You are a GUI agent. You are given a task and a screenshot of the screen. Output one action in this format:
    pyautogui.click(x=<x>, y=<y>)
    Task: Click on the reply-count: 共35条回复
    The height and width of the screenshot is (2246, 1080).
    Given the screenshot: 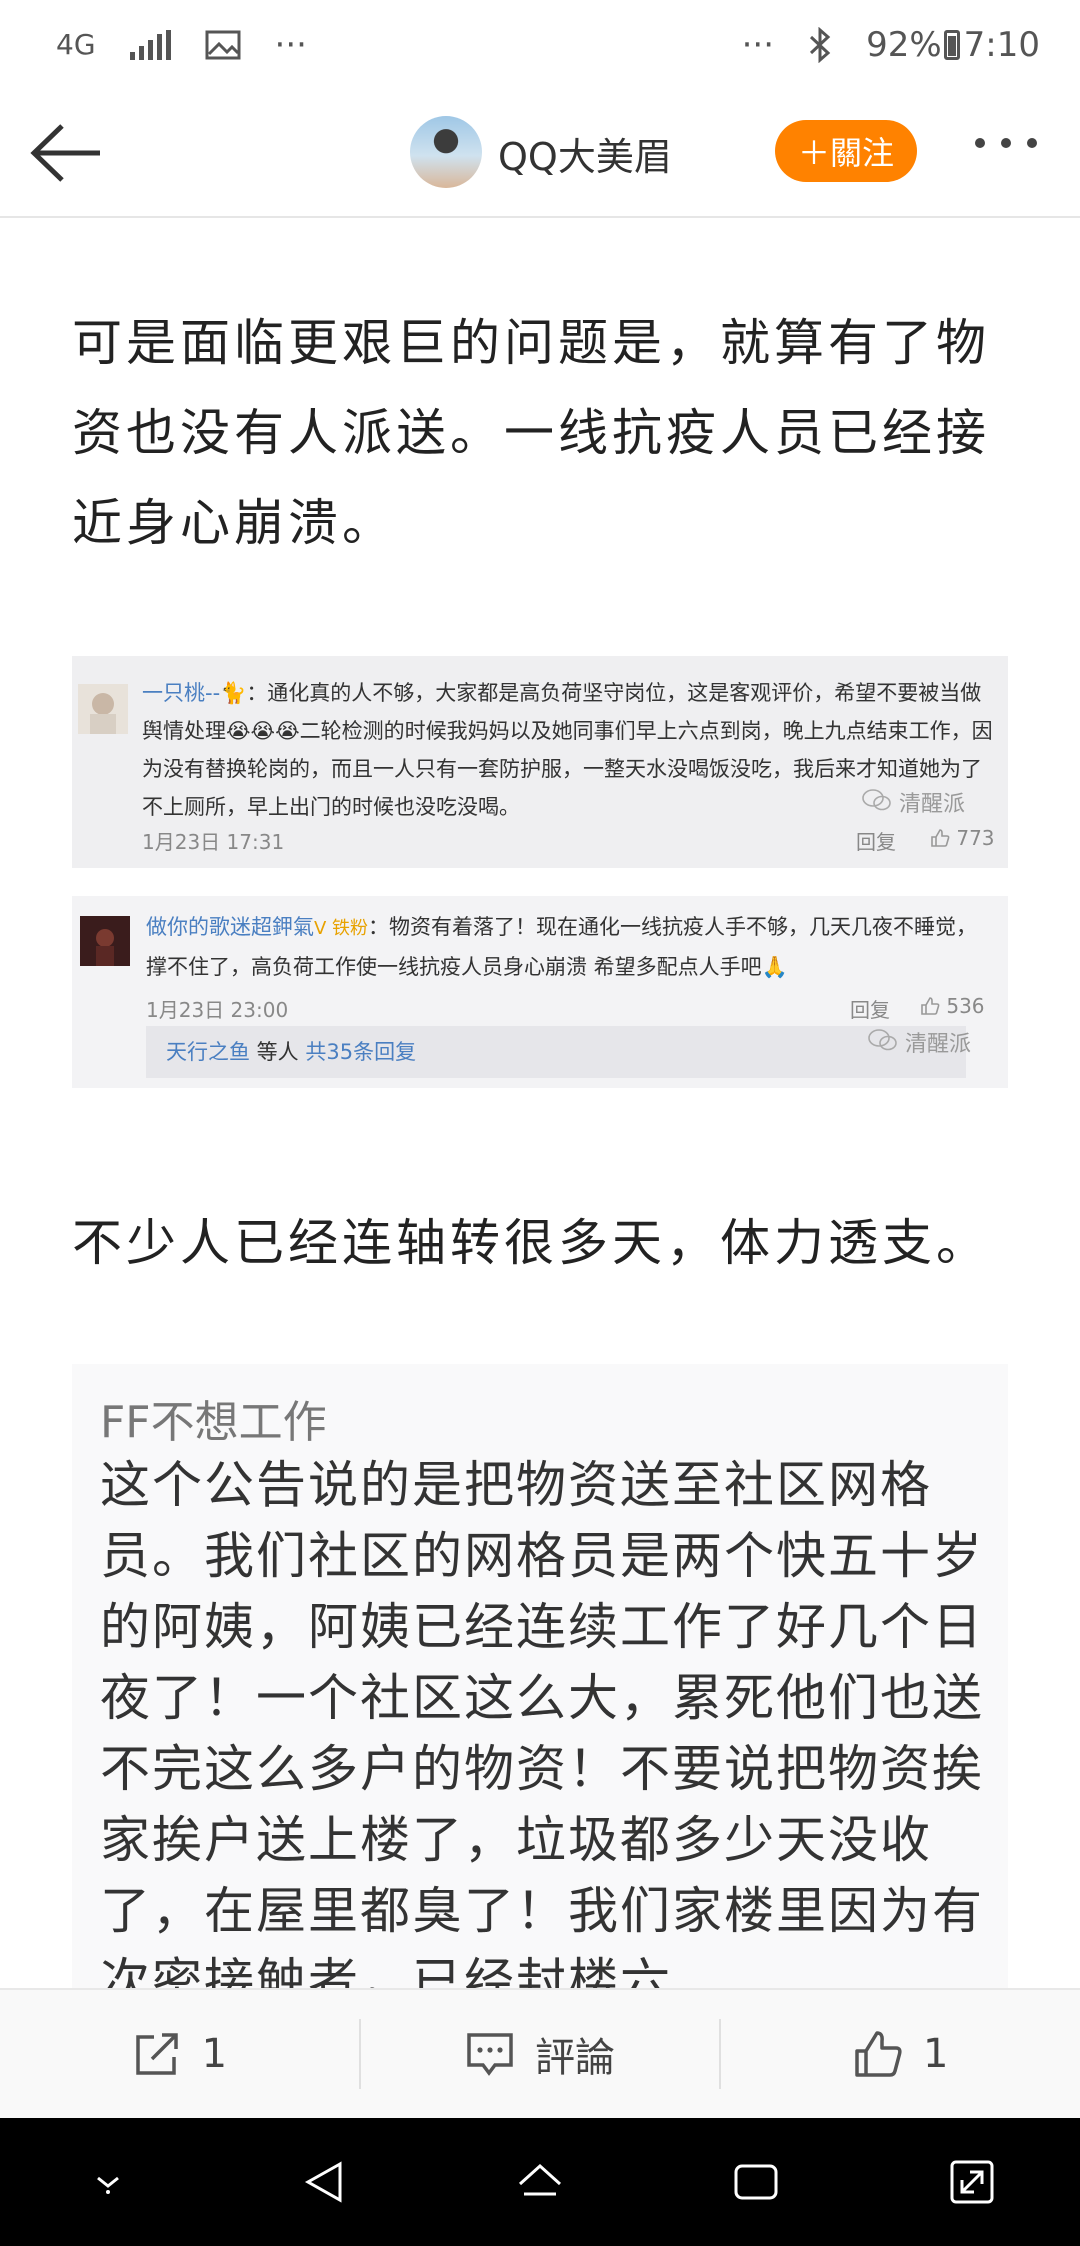 What is the action you would take?
    pyautogui.click(x=361, y=1052)
    